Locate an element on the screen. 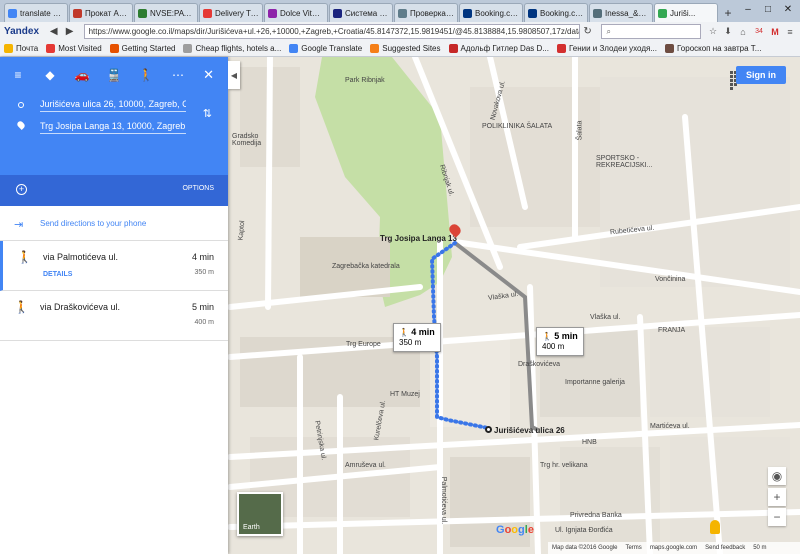 The height and width of the screenshot is (554, 800). options-button: OPTIONS is located at coordinates (198, 188).